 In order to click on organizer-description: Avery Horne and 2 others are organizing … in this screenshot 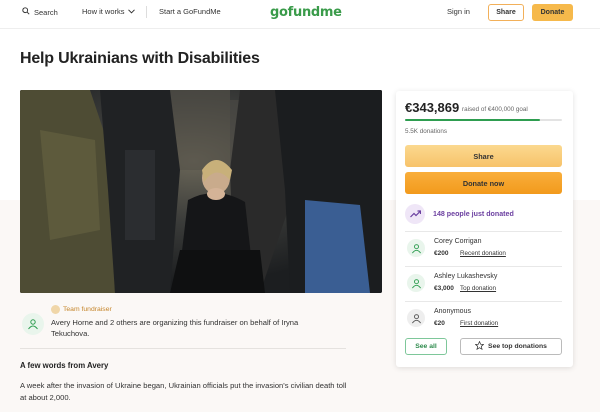, I will do `click(175, 328)`.